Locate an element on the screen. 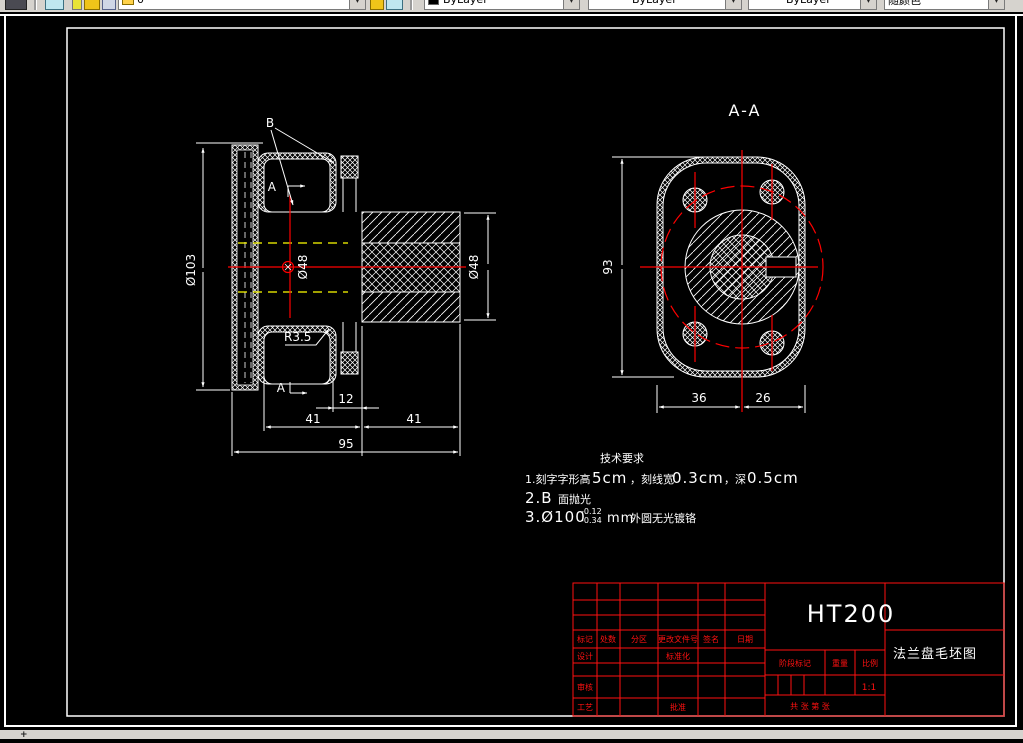 This screenshot has width=1023, height=743. section-title: A-A is located at coordinates (745, 110).